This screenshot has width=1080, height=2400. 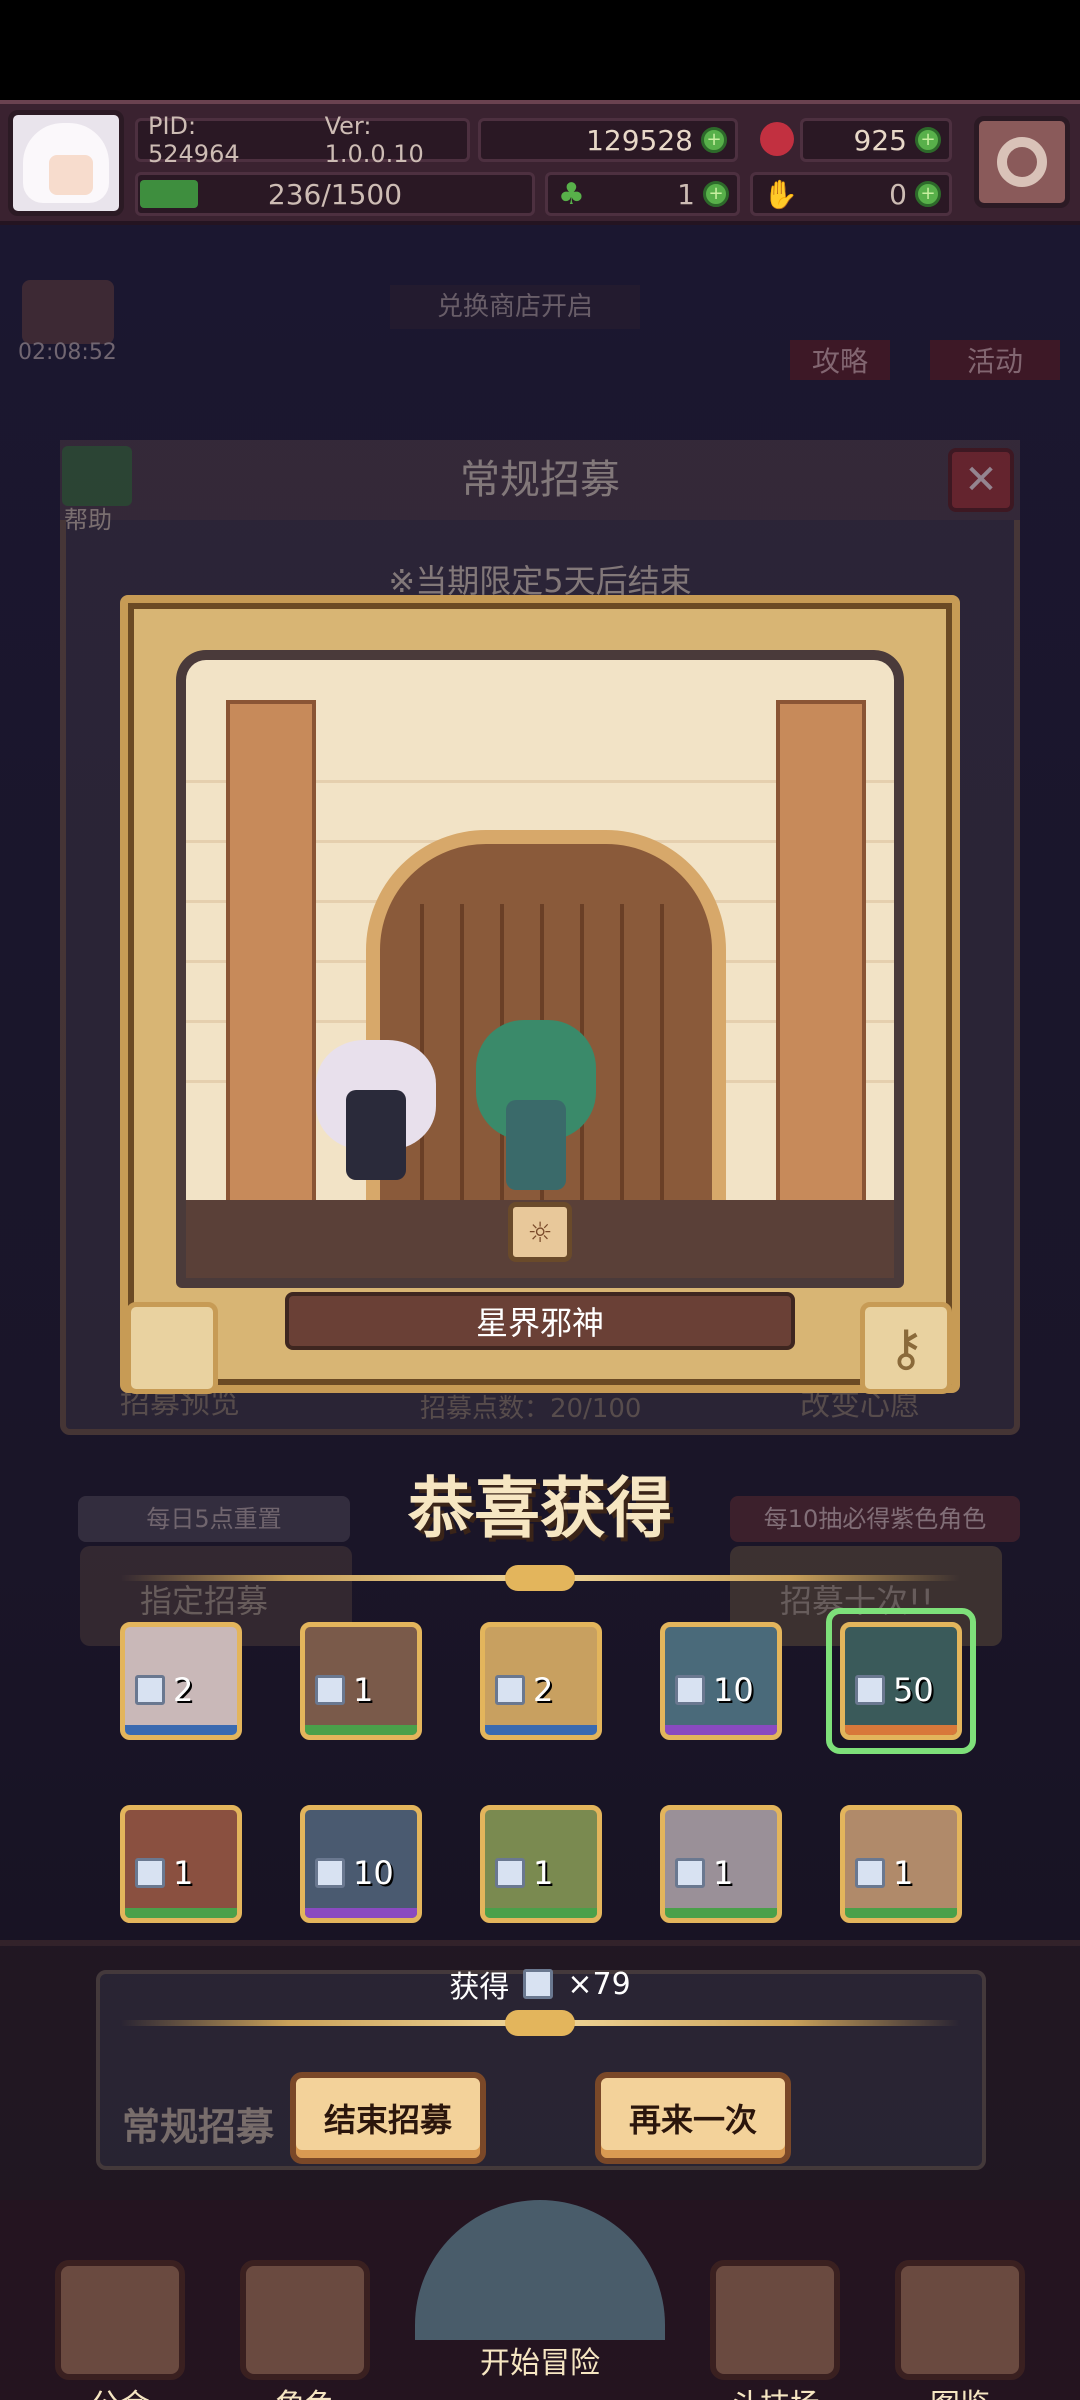 I want to click on help-label: 帮助, so click(x=88, y=520).